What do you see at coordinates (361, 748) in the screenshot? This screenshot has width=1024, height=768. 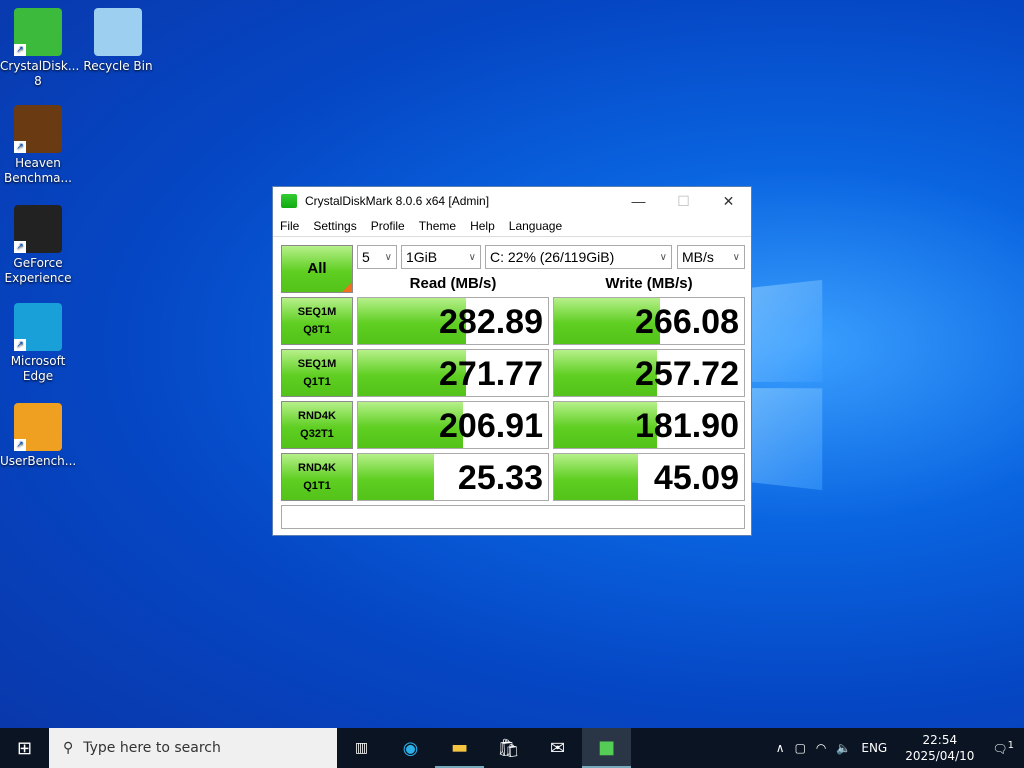 I see `task-view-icon: ▥` at bounding box center [361, 748].